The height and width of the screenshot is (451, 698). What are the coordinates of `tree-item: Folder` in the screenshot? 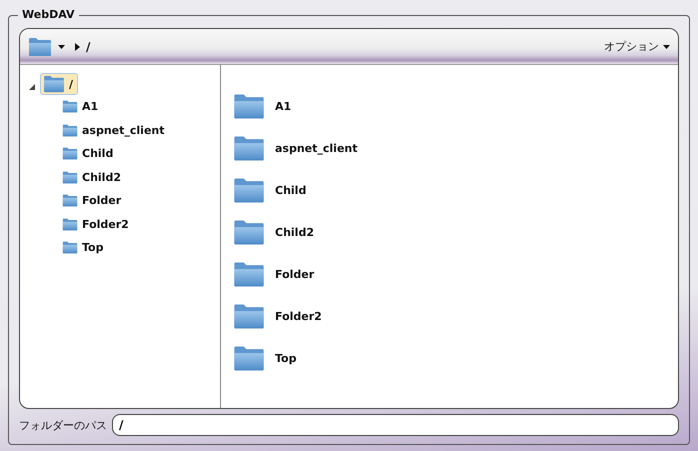 It's located at (92, 201).